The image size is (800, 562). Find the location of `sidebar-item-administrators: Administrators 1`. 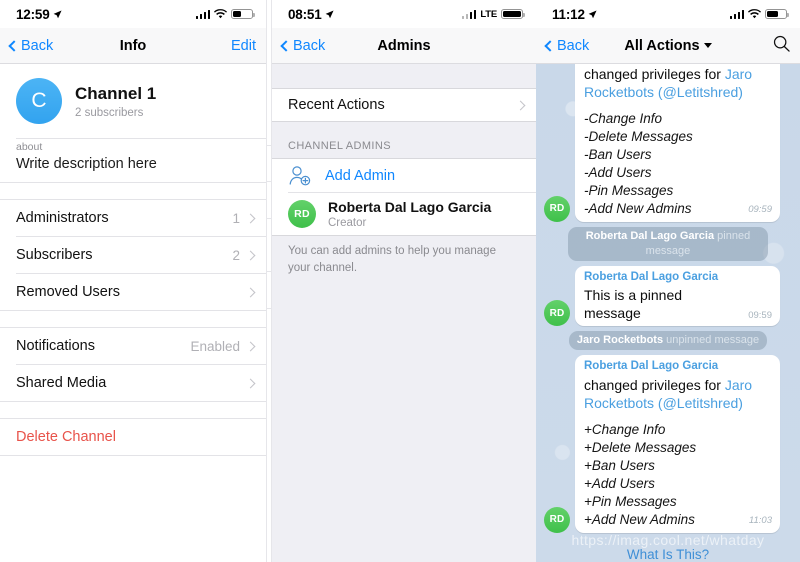

sidebar-item-administrators: Administrators 1 is located at coordinates (133, 218).